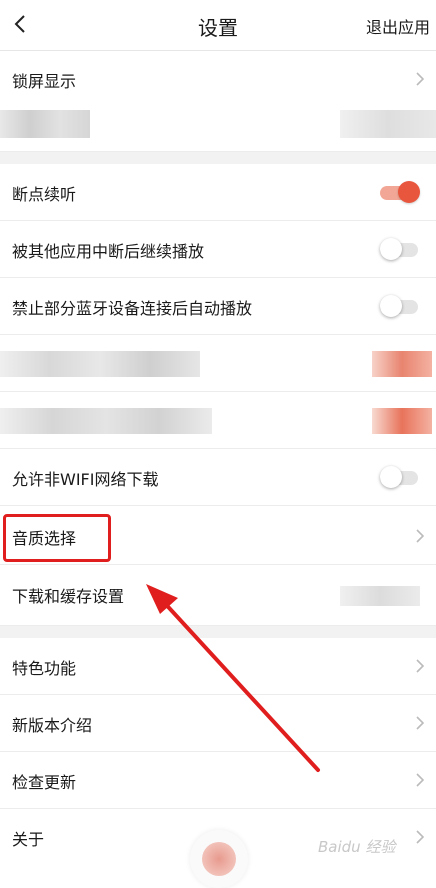  Describe the element at coordinates (44, 782) in the screenshot. I see `setting-label: 检查更新` at that location.